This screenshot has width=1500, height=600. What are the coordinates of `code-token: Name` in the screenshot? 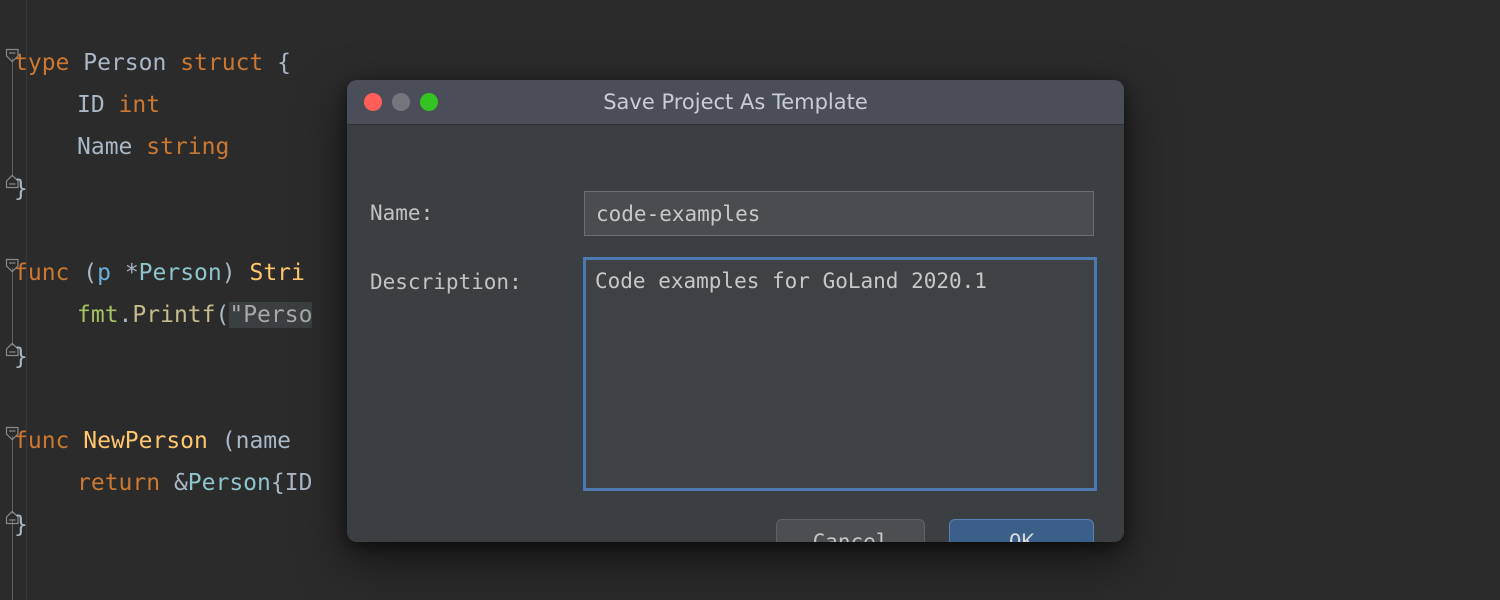 It's located at (112, 147).